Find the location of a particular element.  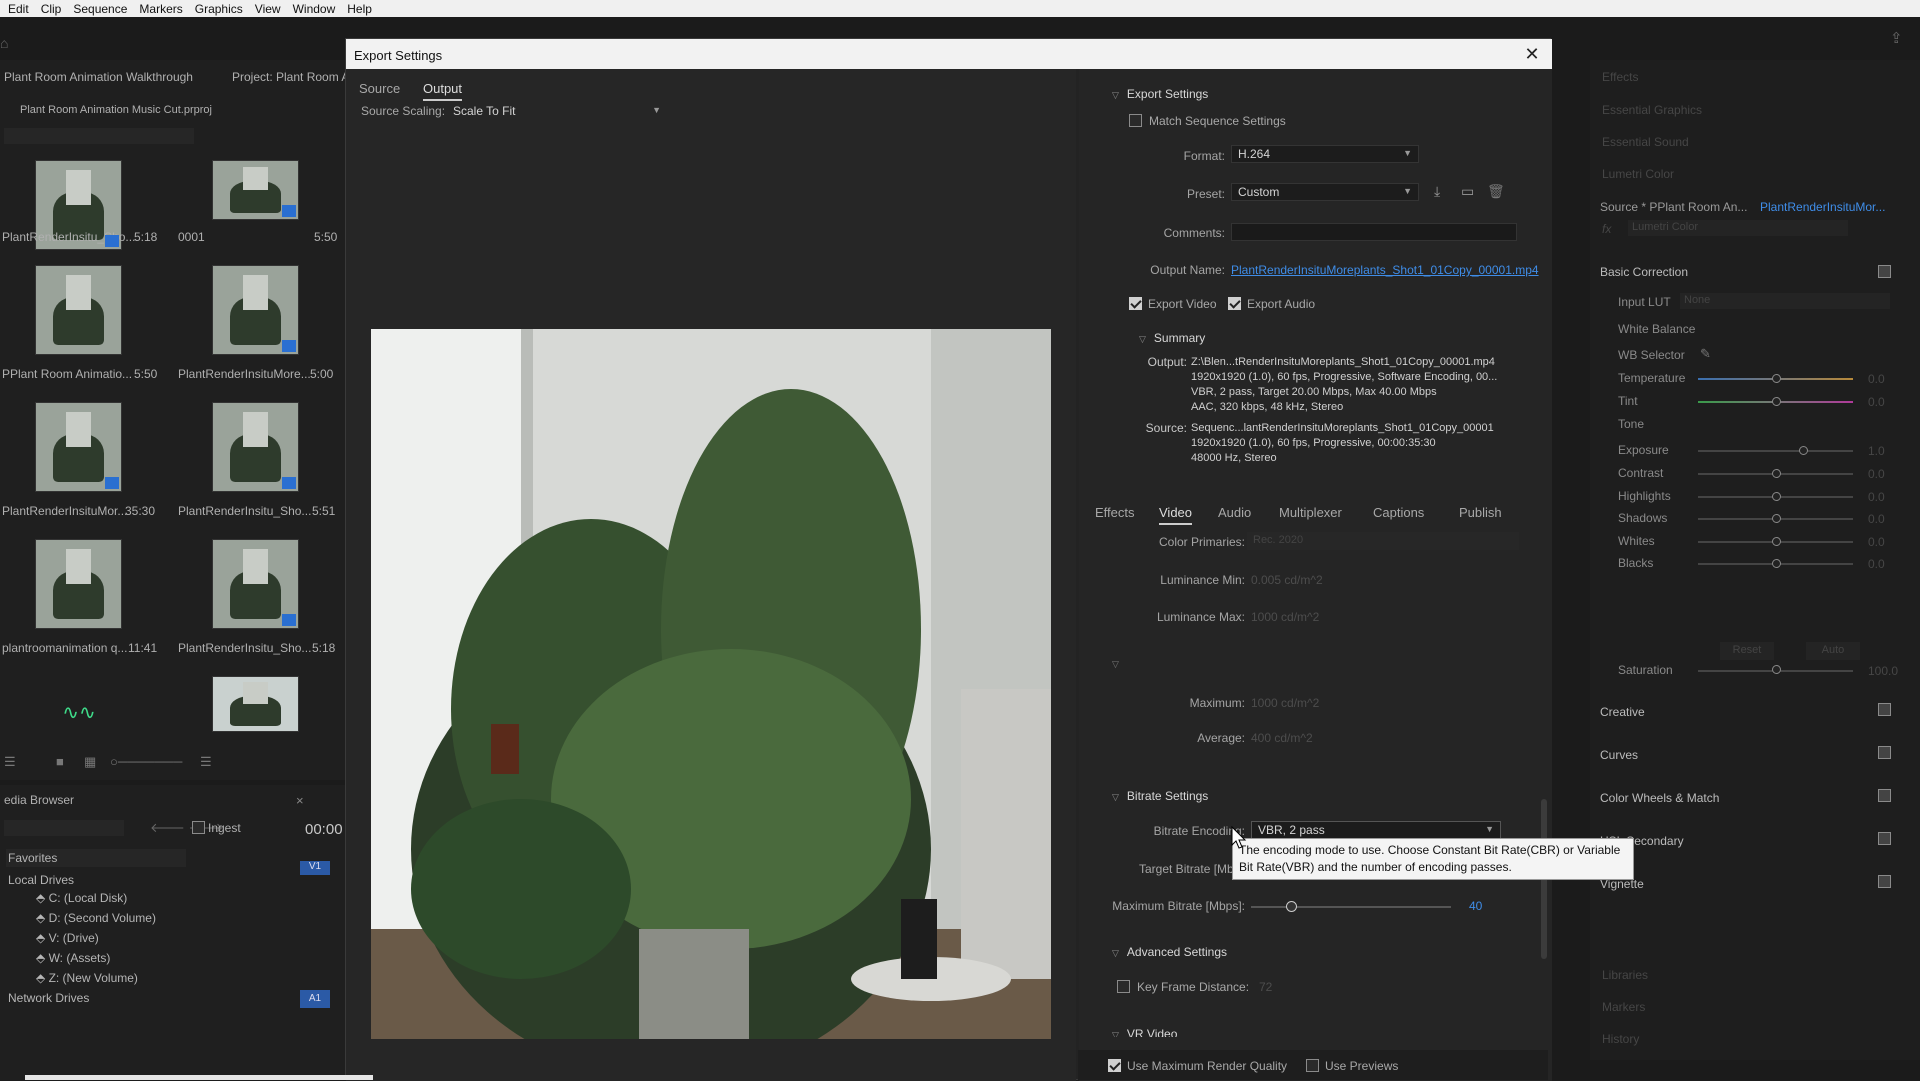

menu-markers: Markers is located at coordinates (160, 9).